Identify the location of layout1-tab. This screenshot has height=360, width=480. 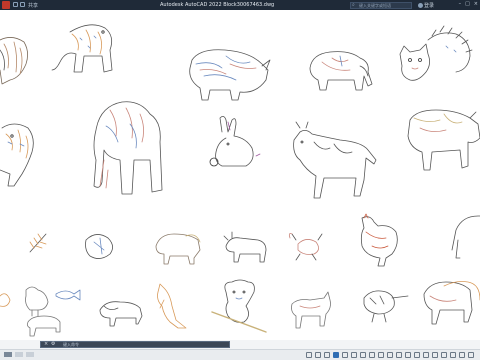
(19, 354).